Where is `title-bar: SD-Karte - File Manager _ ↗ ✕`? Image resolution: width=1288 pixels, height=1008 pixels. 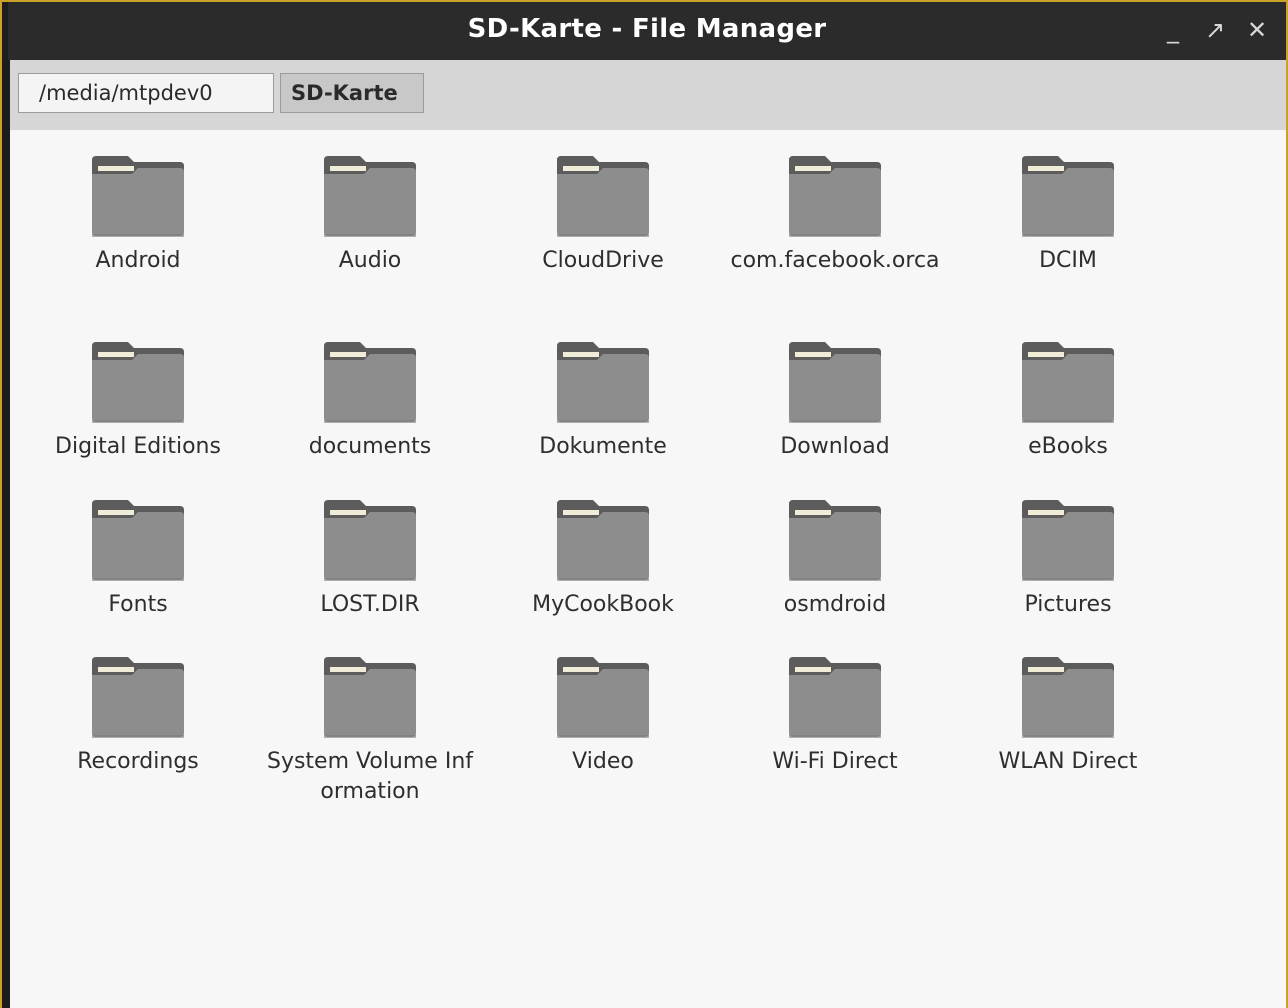
title-bar: SD-Karte - File Manager _ ↗ ✕ is located at coordinates (644, 31).